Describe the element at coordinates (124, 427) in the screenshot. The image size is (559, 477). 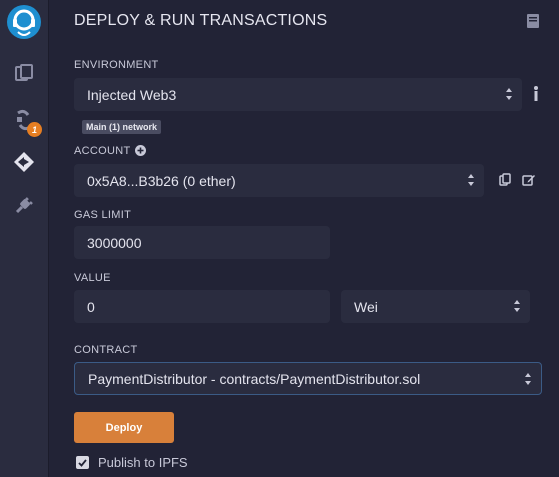
I see `deploy-button: Deploy` at that location.